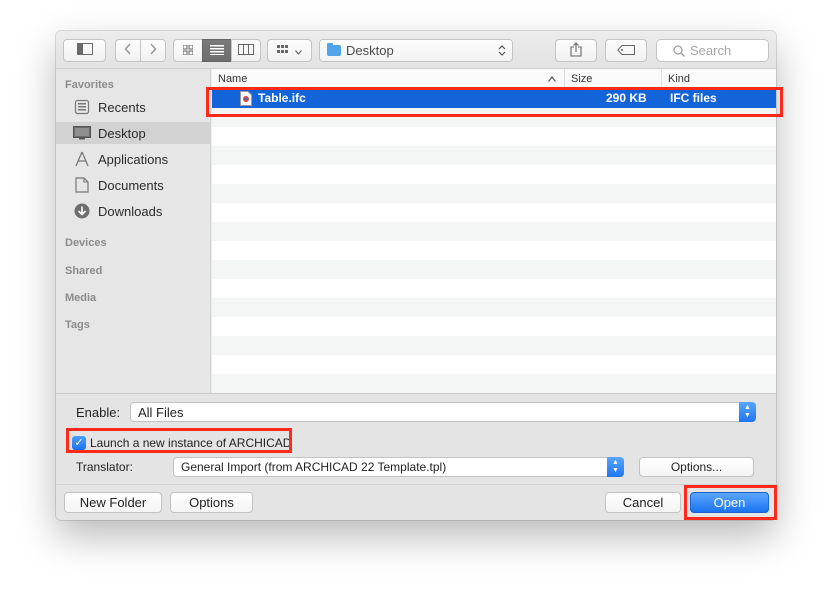 This screenshot has height=601, width=832. What do you see at coordinates (104, 467) in the screenshot?
I see `translator-label: Translator:` at bounding box center [104, 467].